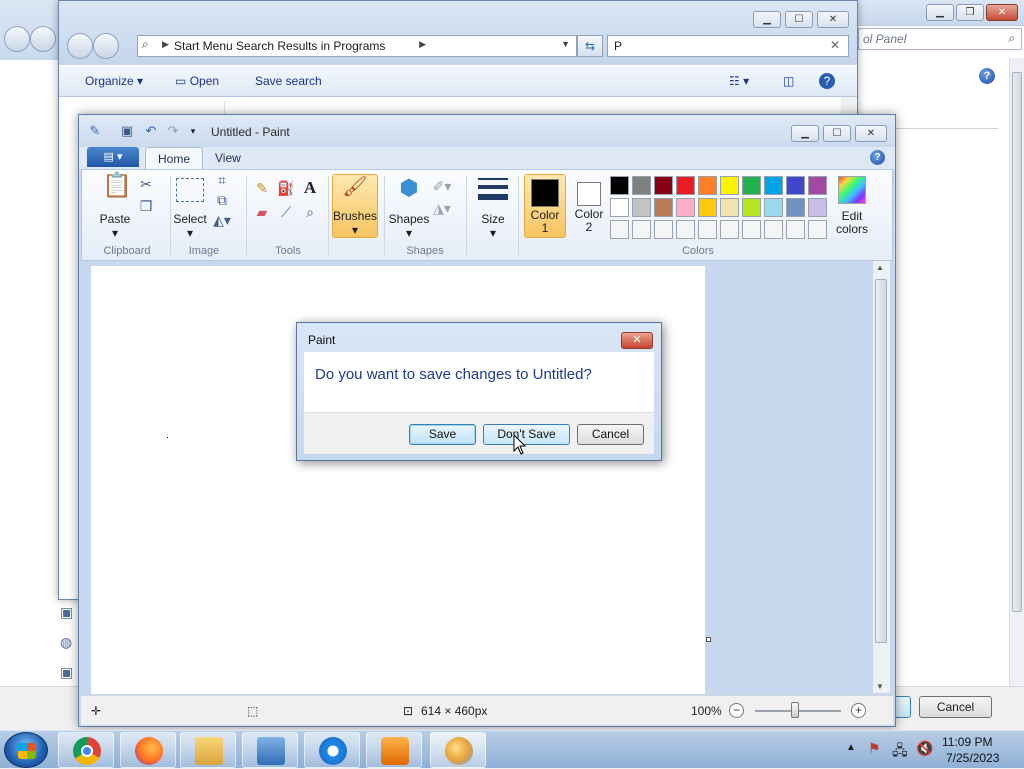 The image size is (1024, 769). Describe the element at coordinates (858, 710) in the screenshot. I see `zoom-in-button: +` at that location.